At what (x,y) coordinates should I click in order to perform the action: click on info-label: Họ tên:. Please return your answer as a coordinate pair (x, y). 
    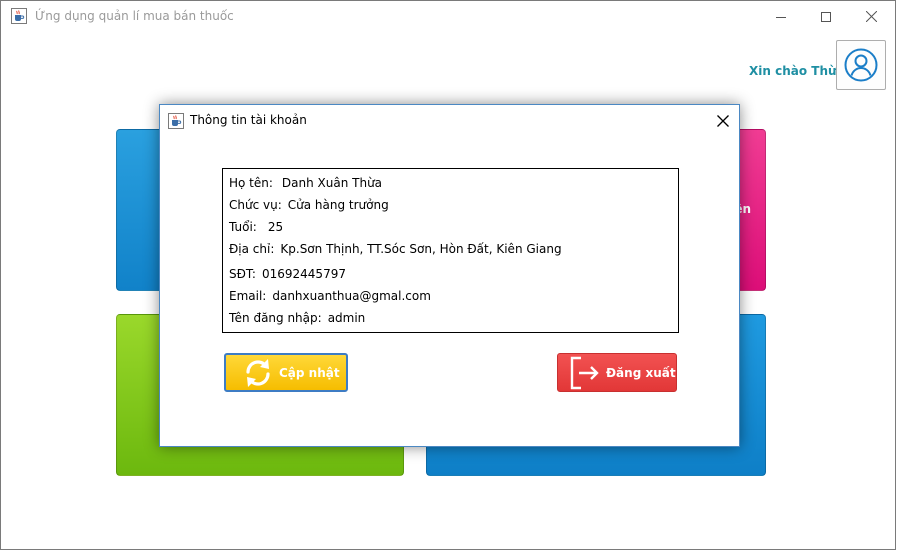
    Looking at the image, I should click on (251, 183).